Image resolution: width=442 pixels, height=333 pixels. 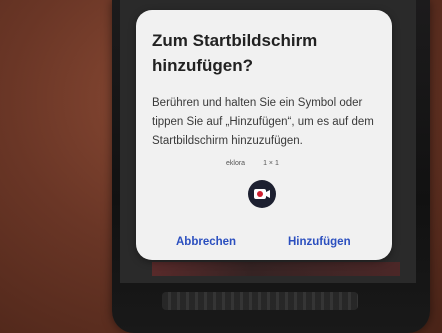 I want to click on shortcut-app-name: eklora, so click(x=236, y=163).